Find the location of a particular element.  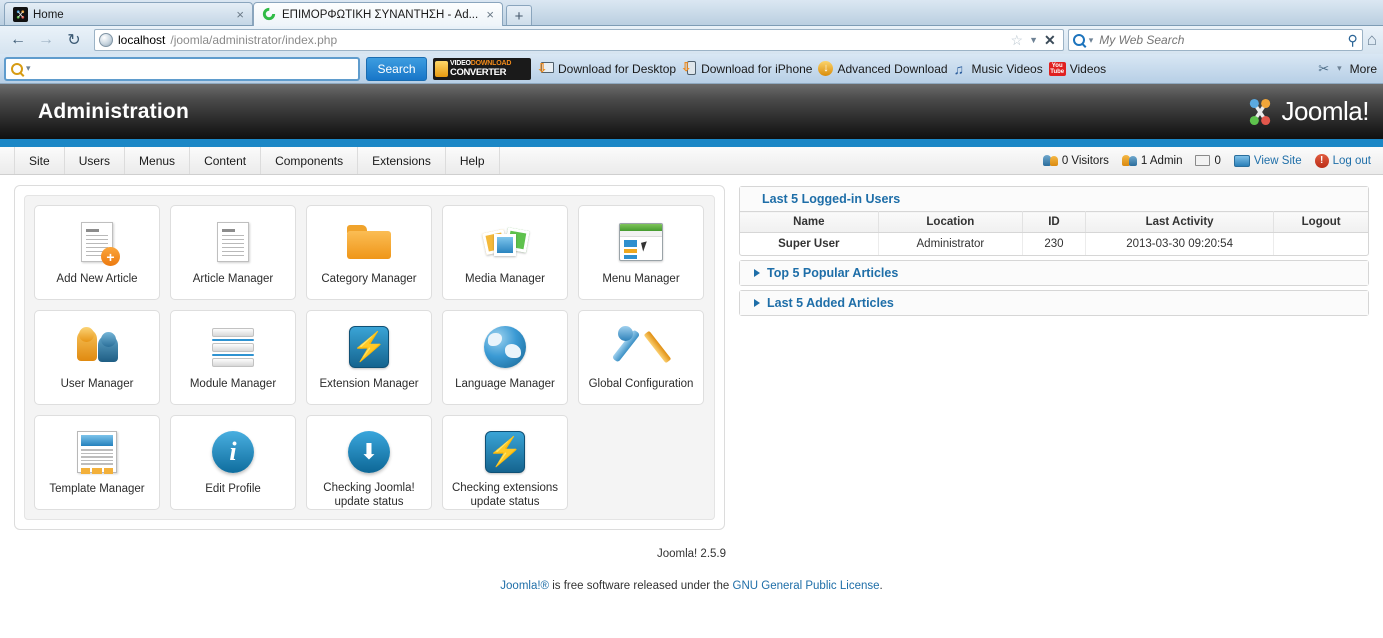

search-provider-caret-icon: ▾ is located at coordinates (1091, 40).